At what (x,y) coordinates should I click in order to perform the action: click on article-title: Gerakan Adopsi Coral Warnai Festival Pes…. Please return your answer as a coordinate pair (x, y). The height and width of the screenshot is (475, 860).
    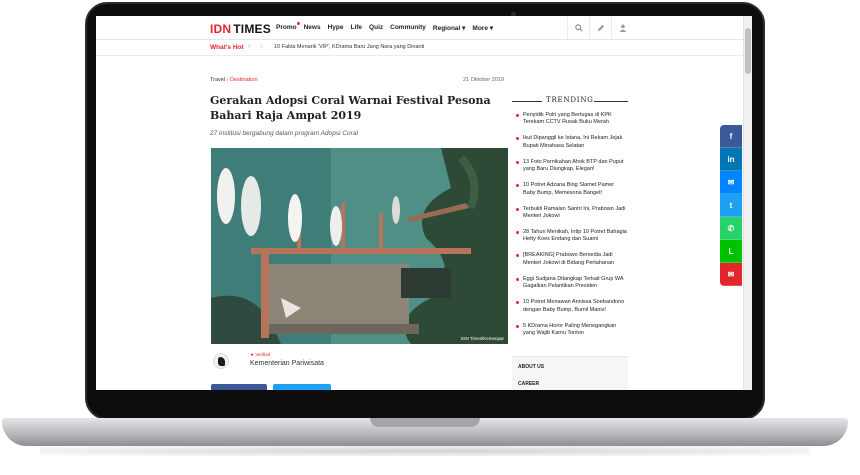
    Looking at the image, I should click on (350, 108).